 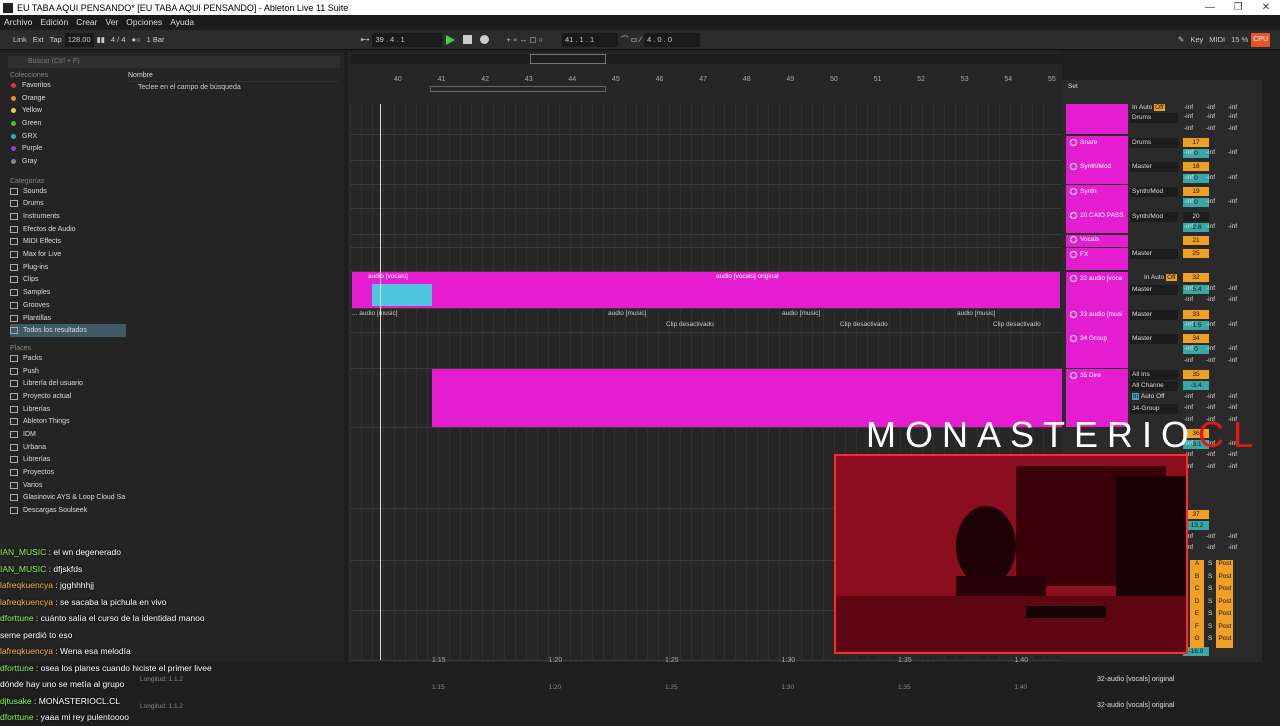 What do you see at coordinates (68, 242) in the screenshot?
I see `category-item: MIDI Effects` at bounding box center [68, 242].